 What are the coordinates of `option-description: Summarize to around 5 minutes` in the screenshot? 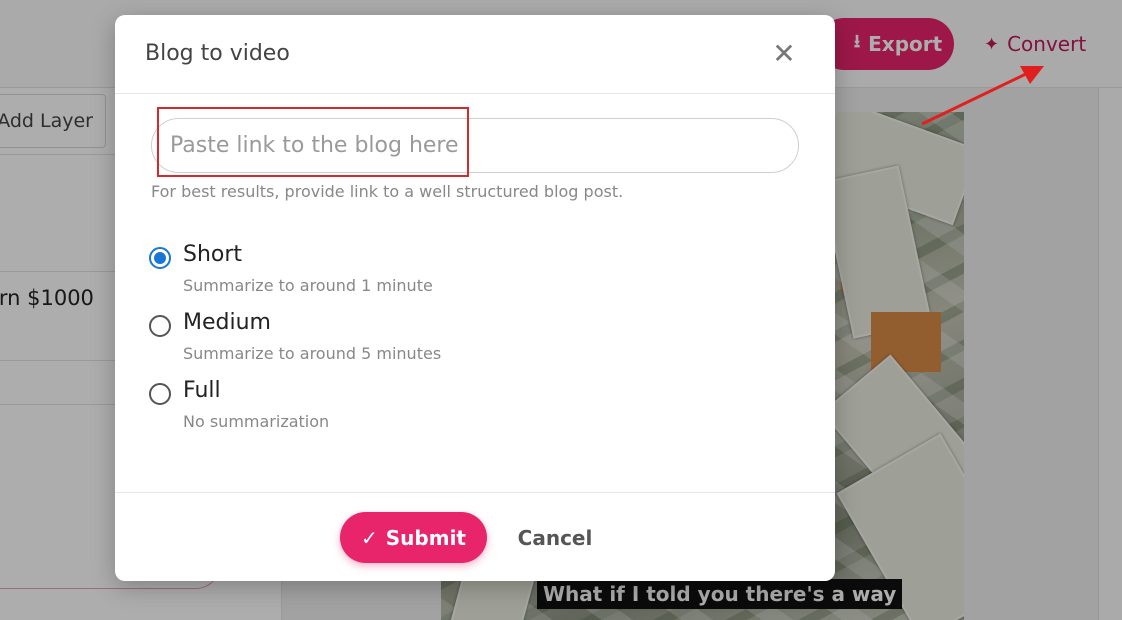 It's located at (312, 353).